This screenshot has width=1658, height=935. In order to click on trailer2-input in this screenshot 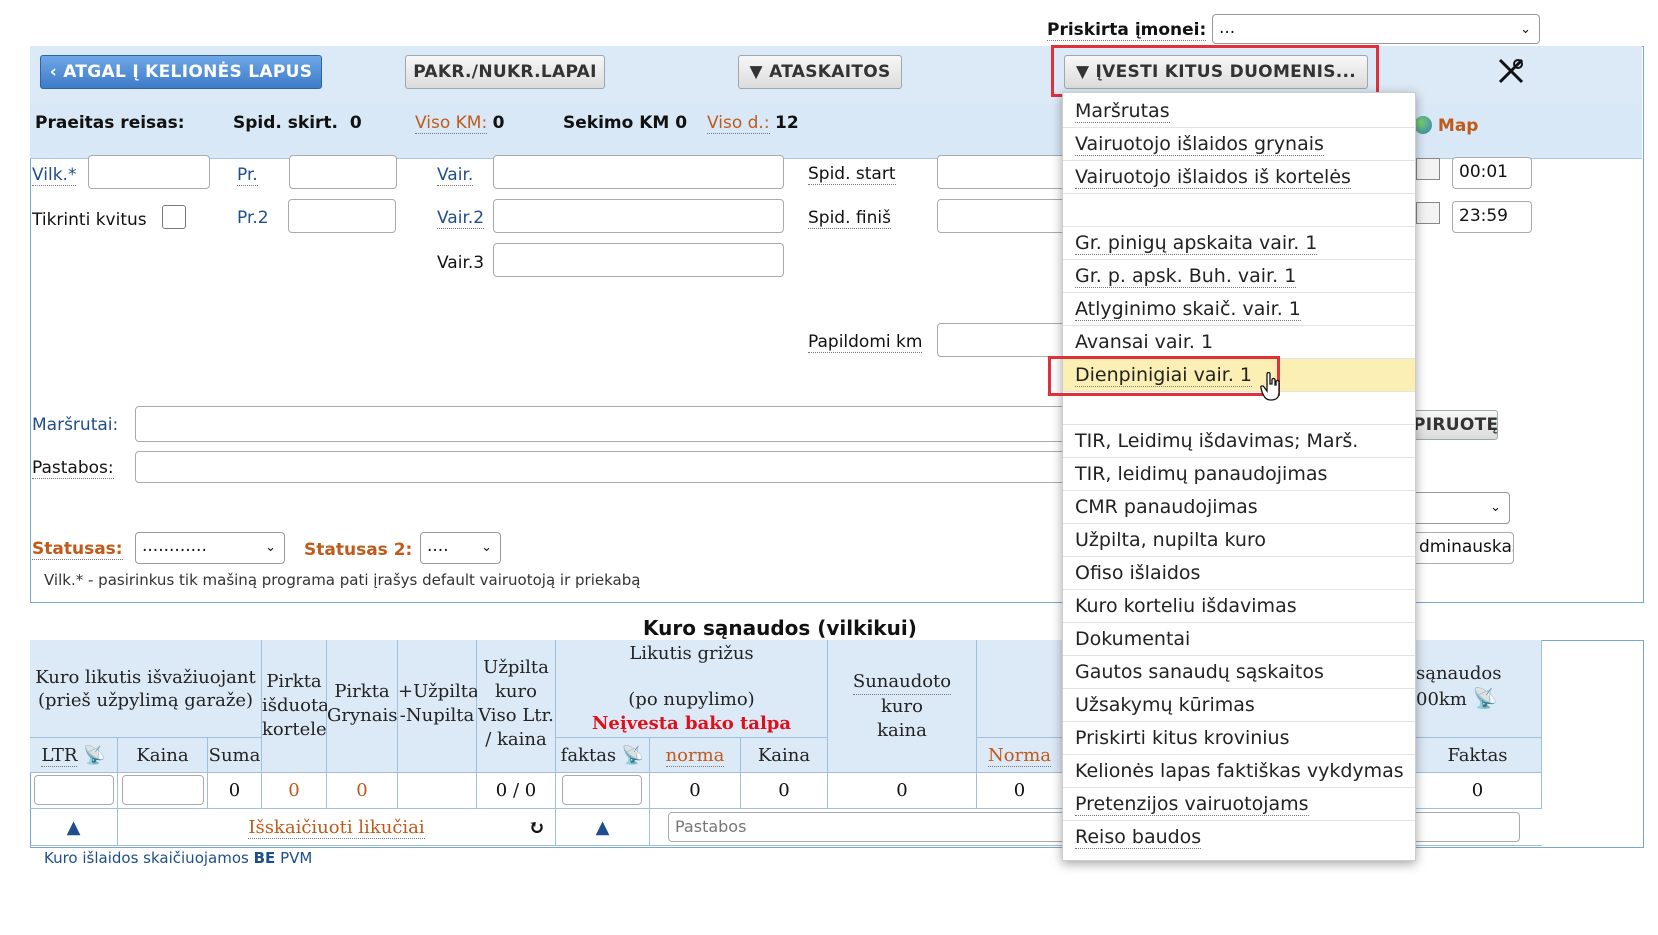, I will do `click(342, 216)`.